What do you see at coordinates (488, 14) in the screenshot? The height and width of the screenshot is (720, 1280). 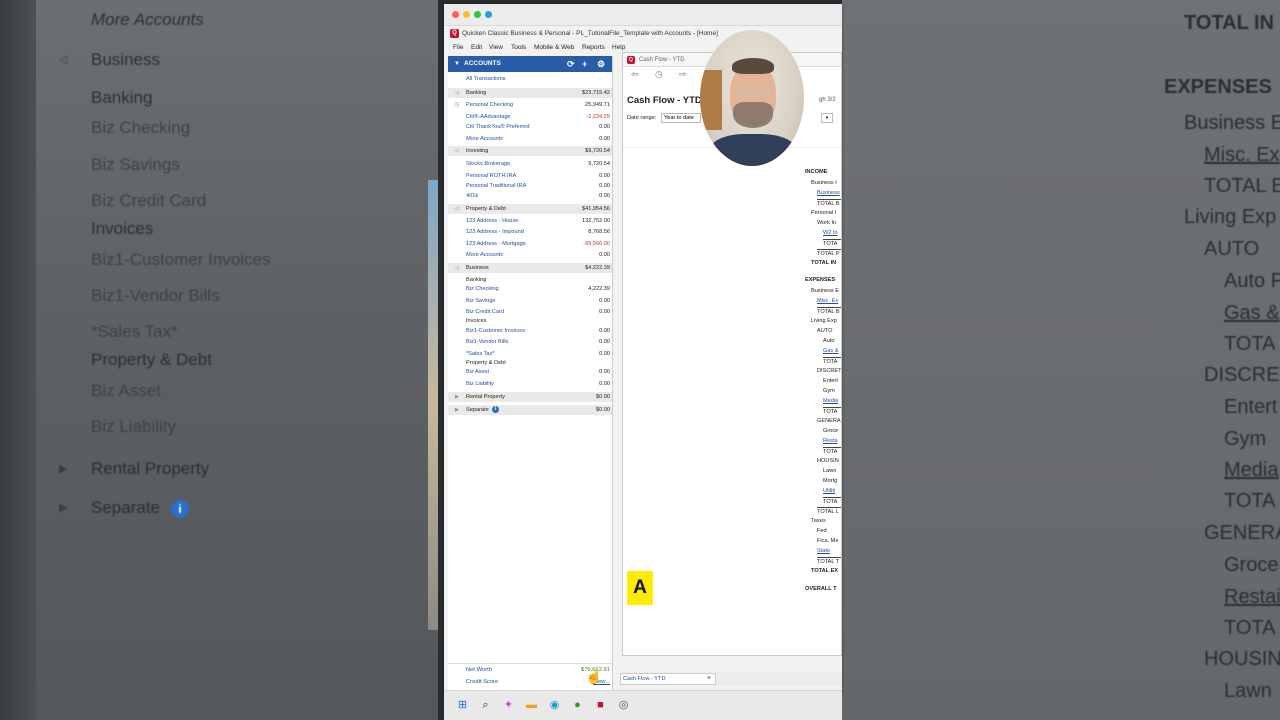 I see `fullscreen-dot-icon` at bounding box center [488, 14].